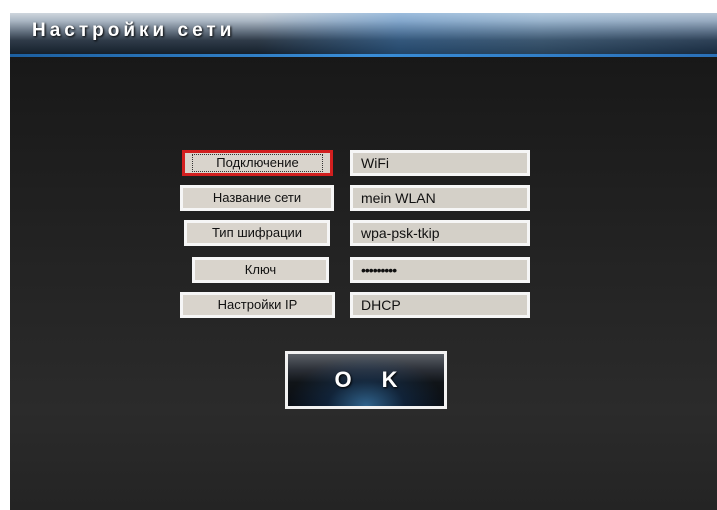  I want to click on window-title: Настройки сети, so click(134, 30).